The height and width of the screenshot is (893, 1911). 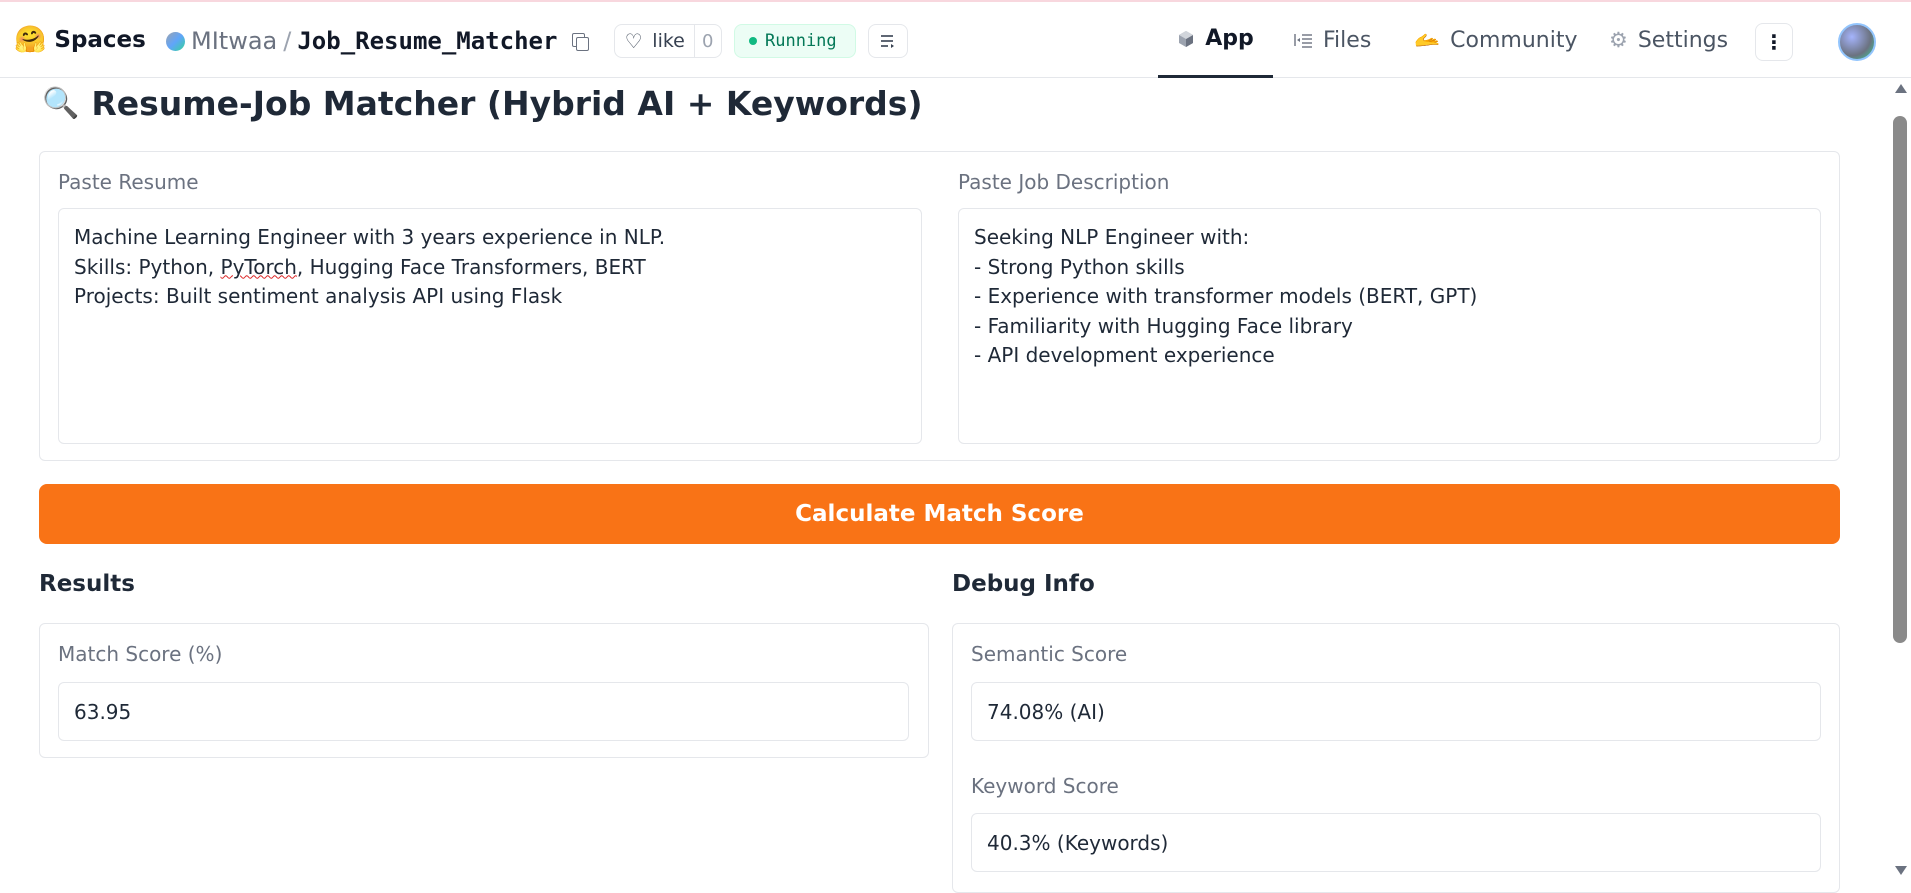 What do you see at coordinates (147, 266) in the screenshot?
I see `resume-line-2a: Skills: Python,` at bounding box center [147, 266].